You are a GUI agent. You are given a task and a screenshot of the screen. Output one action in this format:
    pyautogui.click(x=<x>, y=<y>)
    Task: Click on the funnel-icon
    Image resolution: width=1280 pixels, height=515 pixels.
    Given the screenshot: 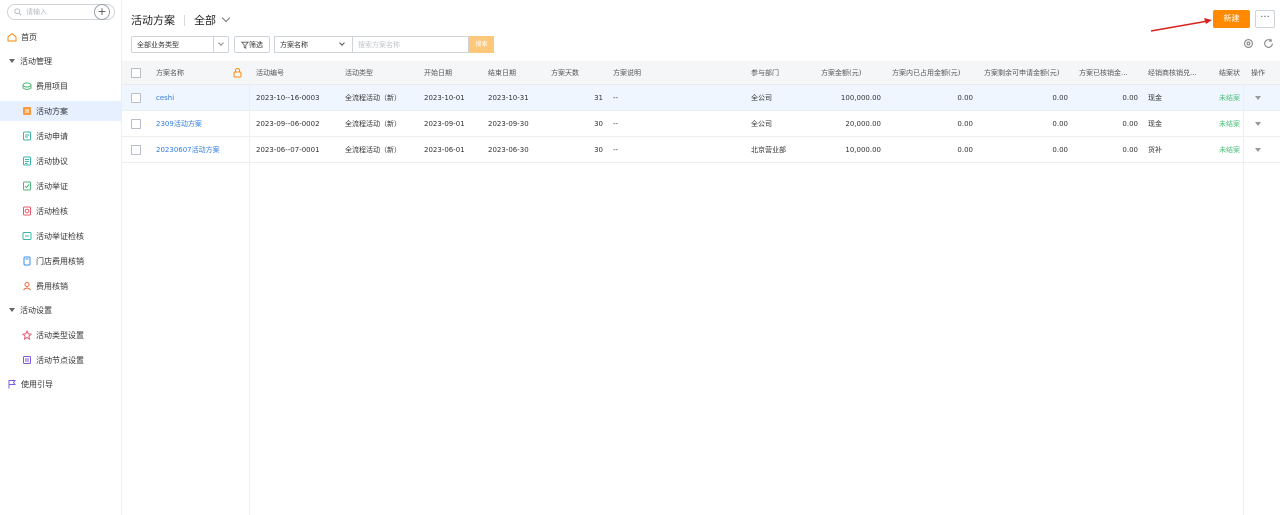 What is the action you would take?
    pyautogui.click(x=245, y=45)
    